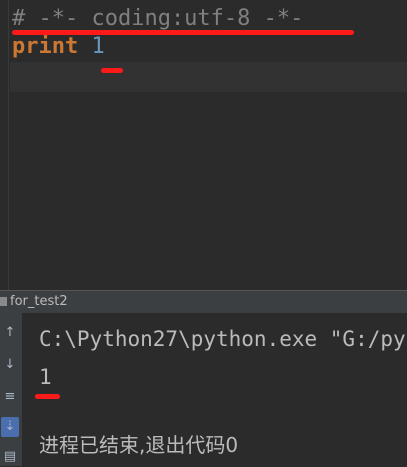 This screenshot has height=467, width=407. What do you see at coordinates (45, 46) in the screenshot?
I see `print-keyword: print` at bounding box center [45, 46].